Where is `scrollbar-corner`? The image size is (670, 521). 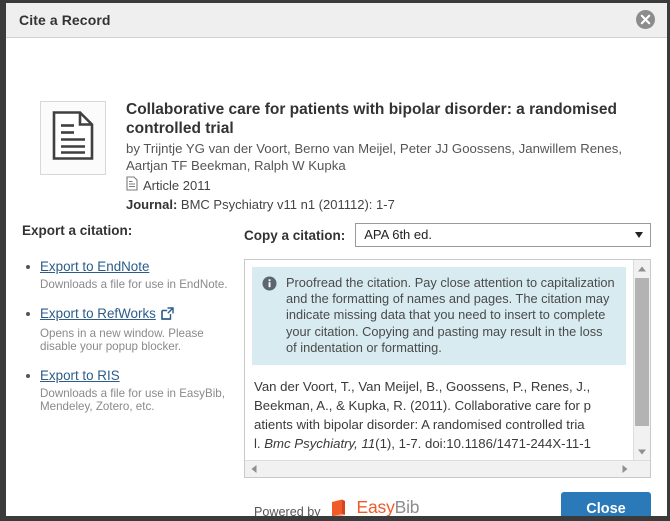 scrollbar-corner is located at coordinates (641, 469).